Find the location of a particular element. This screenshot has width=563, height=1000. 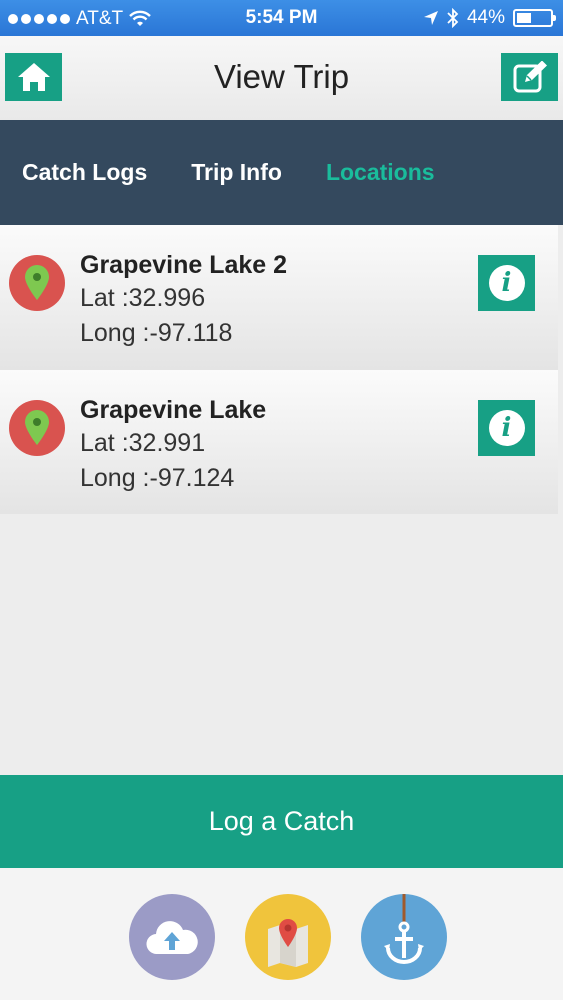

location-arrow-icon is located at coordinates (430, 18).